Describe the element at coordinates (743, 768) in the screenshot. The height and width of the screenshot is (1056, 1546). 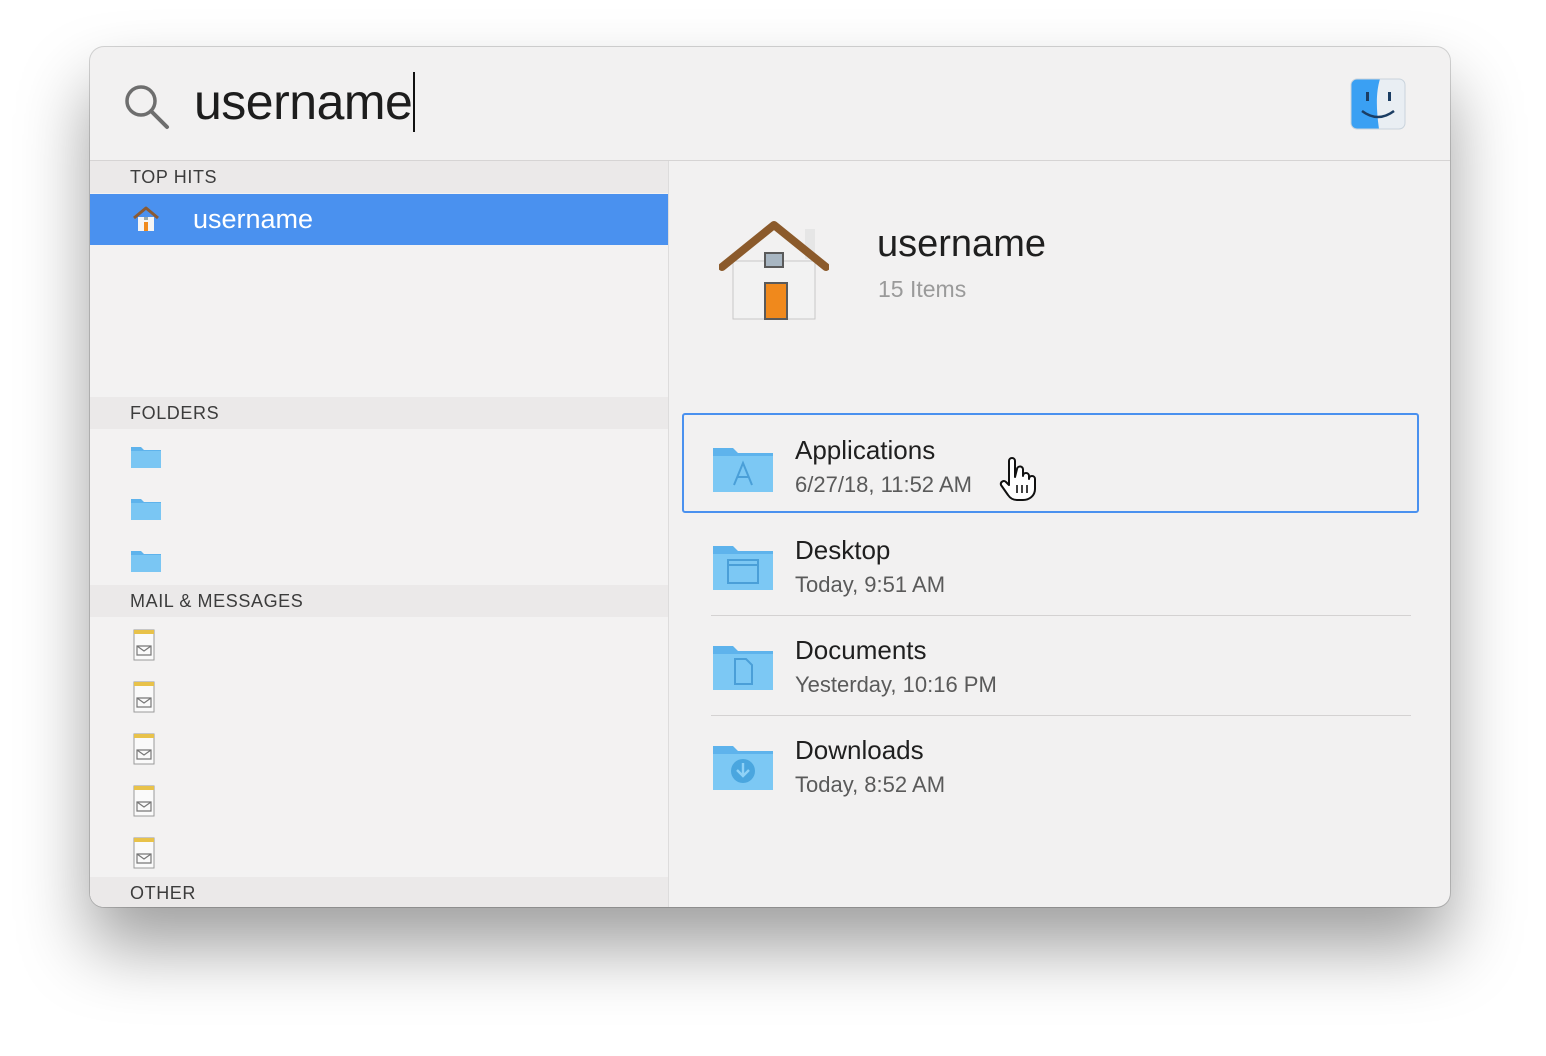
I see `downloads-folder-icon` at that location.